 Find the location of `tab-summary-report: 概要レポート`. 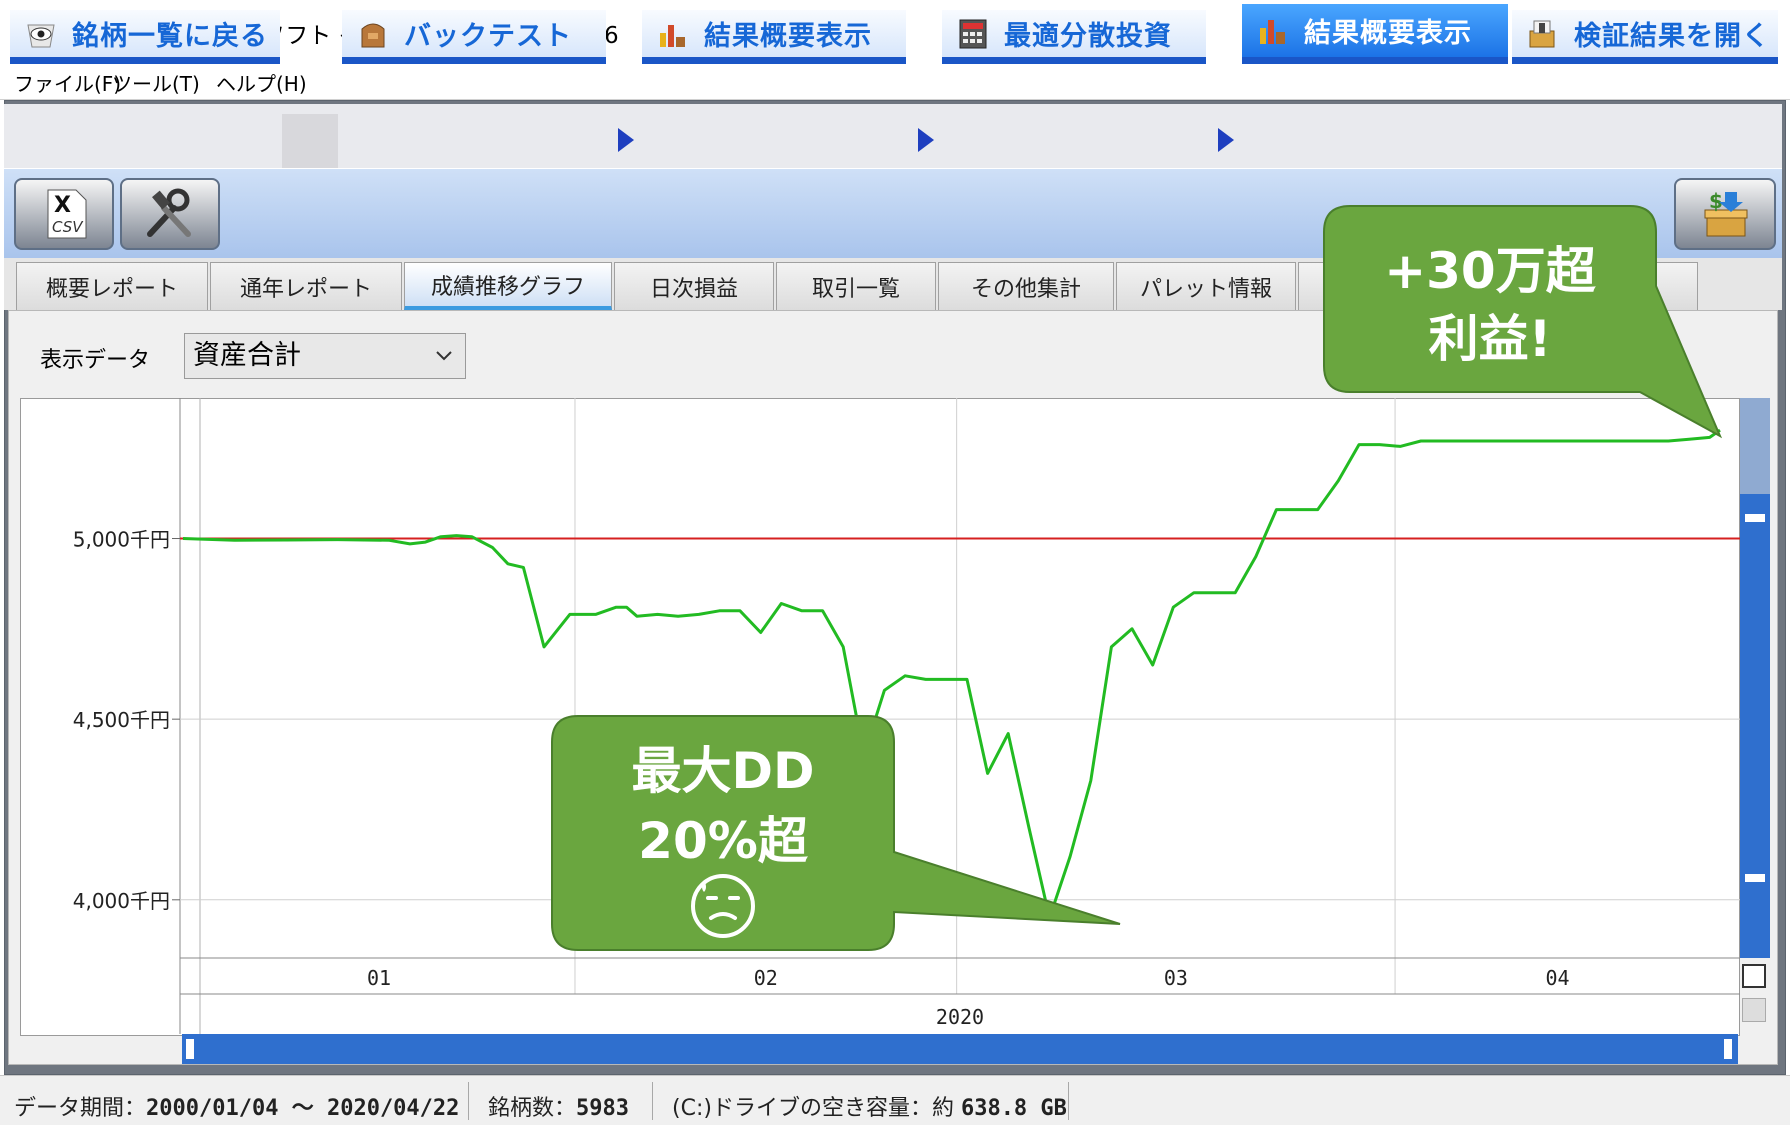

tab-summary-report: 概要レポート is located at coordinates (112, 286).